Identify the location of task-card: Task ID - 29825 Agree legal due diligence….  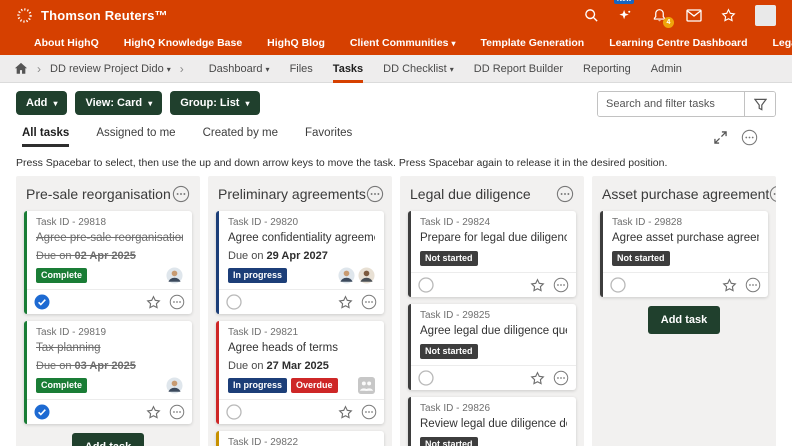
(492, 347).